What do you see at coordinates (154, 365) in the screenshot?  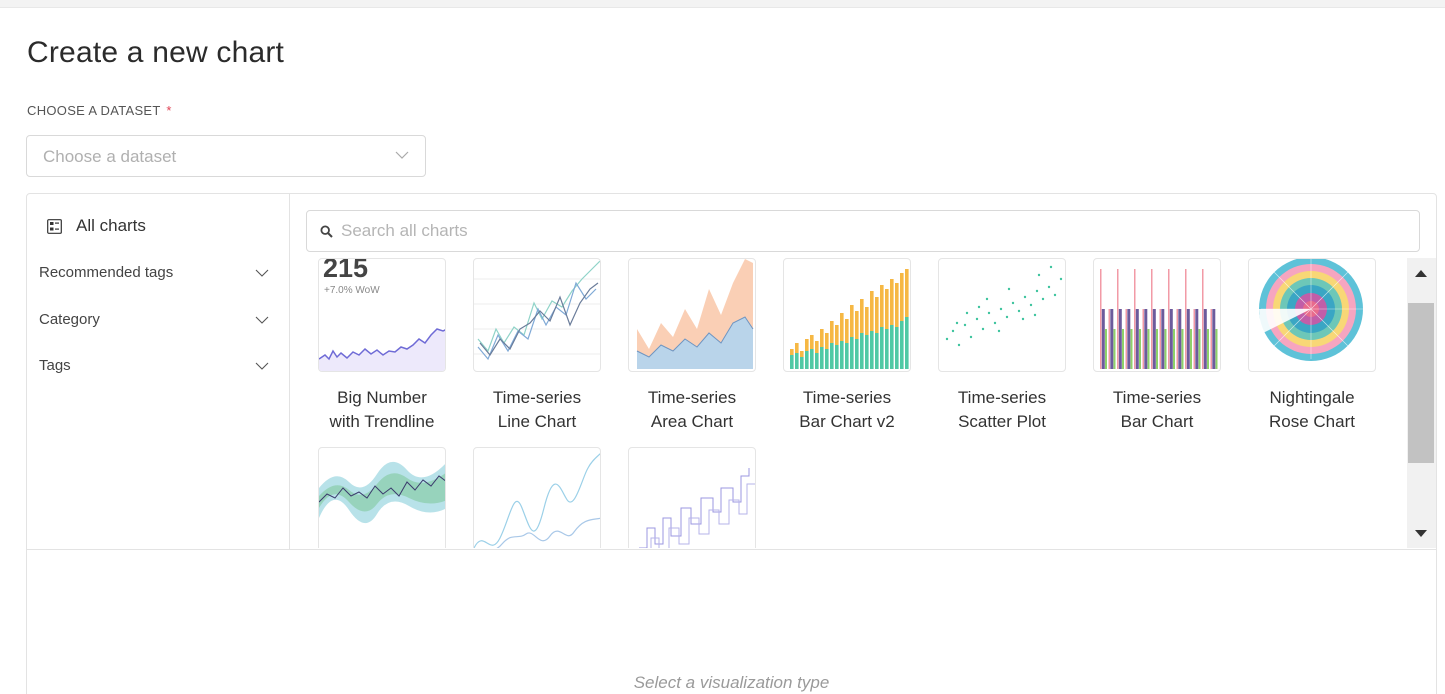 I see `sidebar-item-tags: Tags` at bounding box center [154, 365].